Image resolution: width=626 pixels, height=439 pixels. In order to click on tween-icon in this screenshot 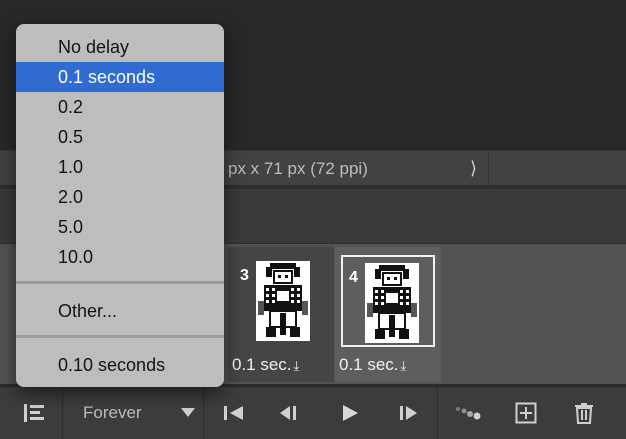, I will do `click(468, 413)`.